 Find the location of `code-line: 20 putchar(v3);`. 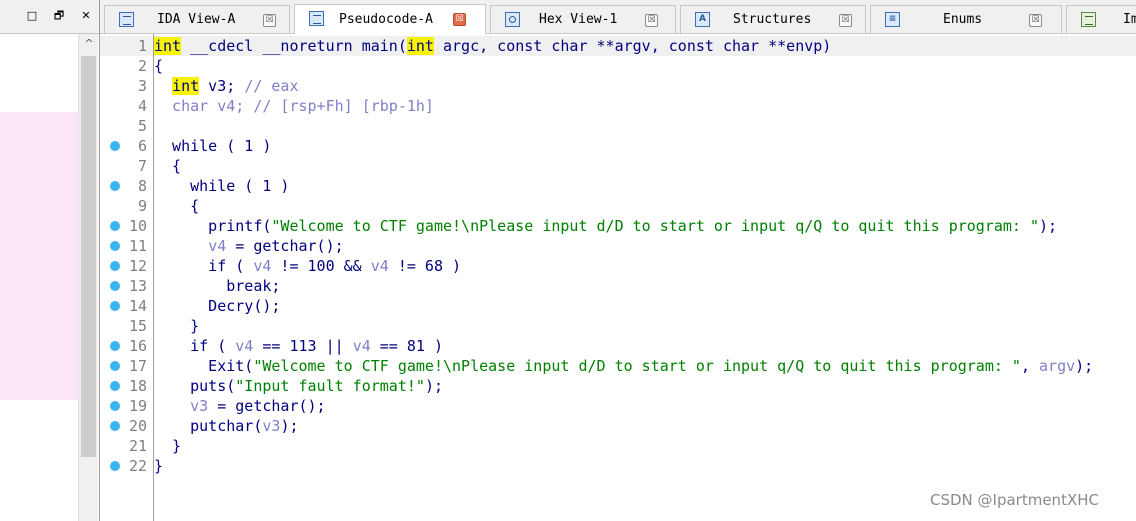

code-line: 20 putchar(v3); is located at coordinates (618, 426).